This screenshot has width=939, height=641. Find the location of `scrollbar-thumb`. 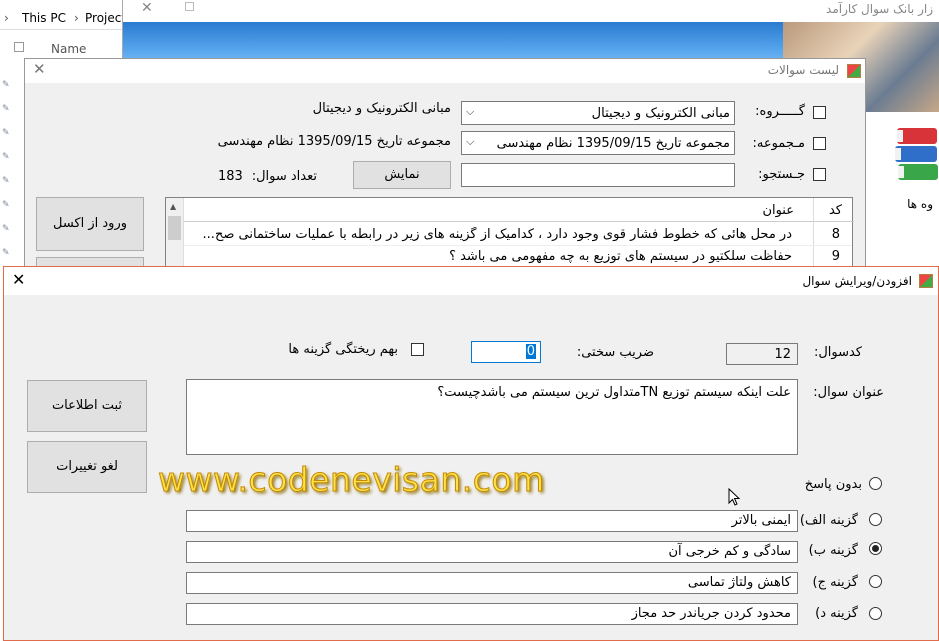

scrollbar-thumb is located at coordinates (174, 228).